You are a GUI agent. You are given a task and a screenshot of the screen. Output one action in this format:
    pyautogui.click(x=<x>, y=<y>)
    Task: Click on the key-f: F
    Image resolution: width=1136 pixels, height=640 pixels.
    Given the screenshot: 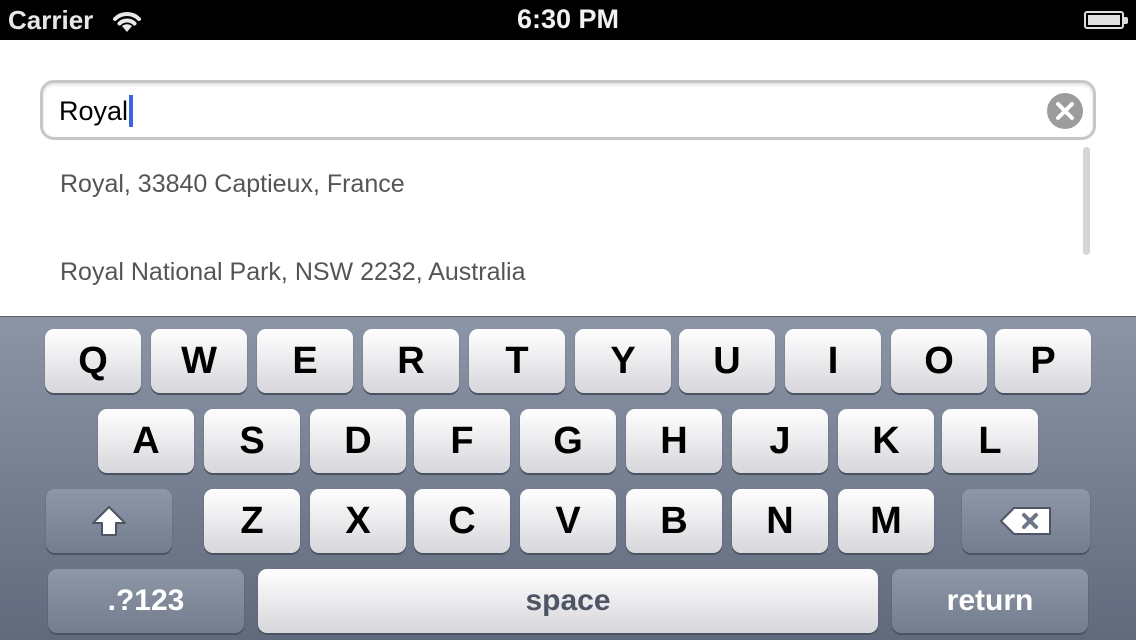 What is the action you would take?
    pyautogui.click(x=462, y=441)
    